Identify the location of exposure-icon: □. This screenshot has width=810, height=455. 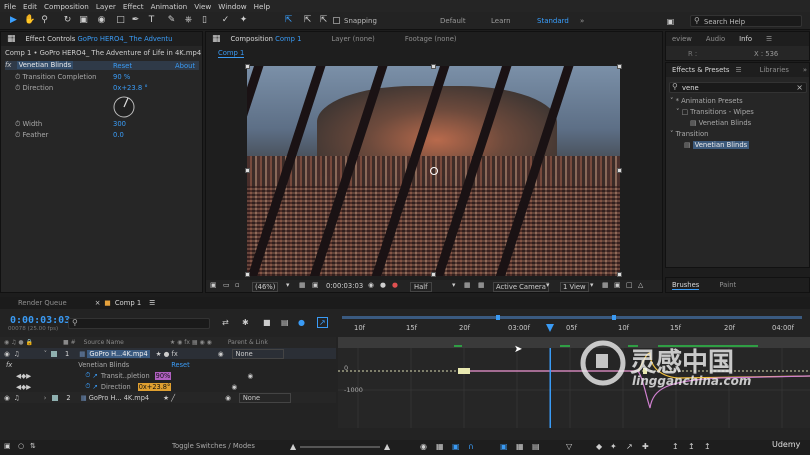
(629, 285).